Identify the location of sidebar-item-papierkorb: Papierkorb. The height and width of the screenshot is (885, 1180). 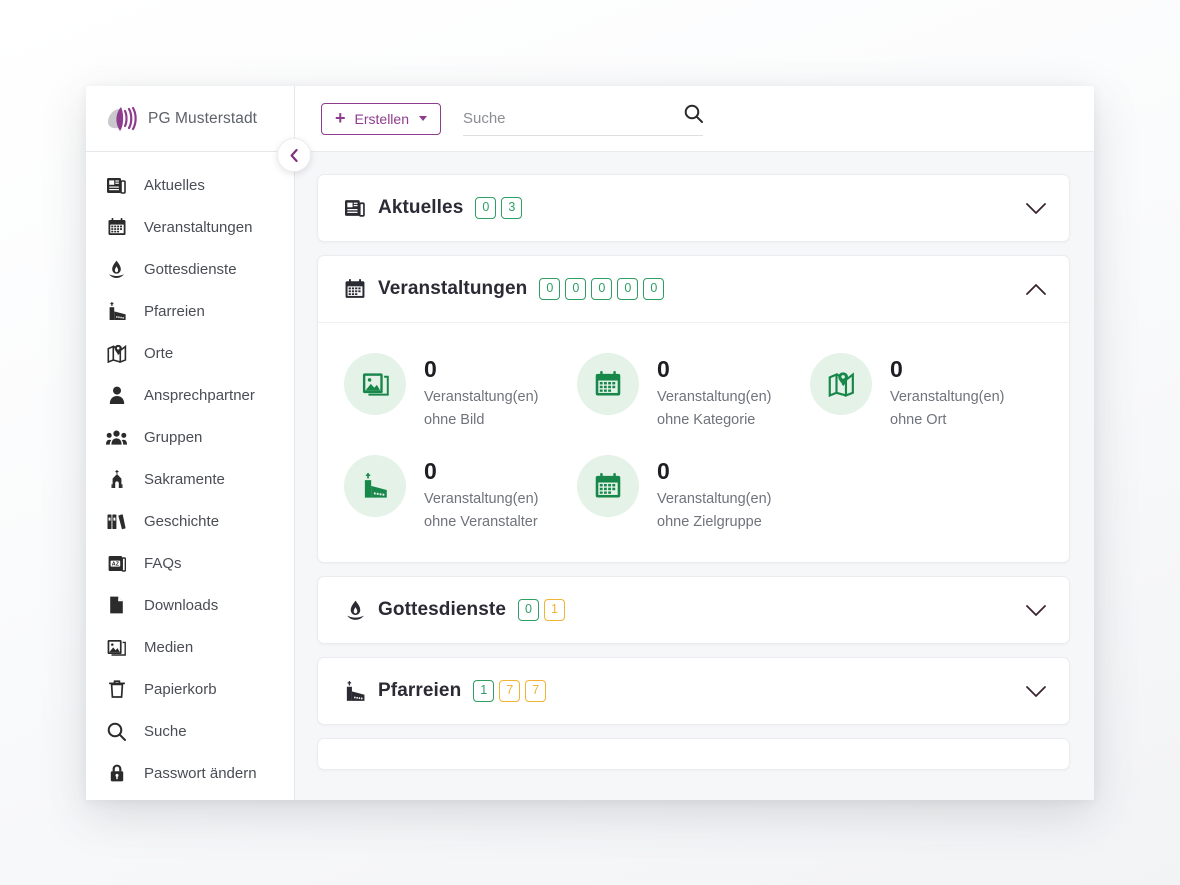
(190, 689).